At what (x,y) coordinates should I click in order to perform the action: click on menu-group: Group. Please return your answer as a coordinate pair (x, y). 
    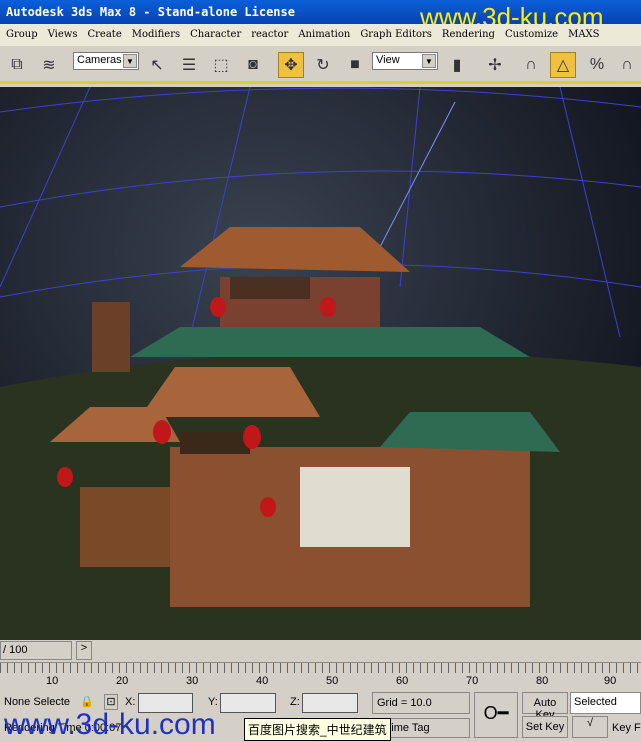
    Looking at the image, I should click on (22, 35).